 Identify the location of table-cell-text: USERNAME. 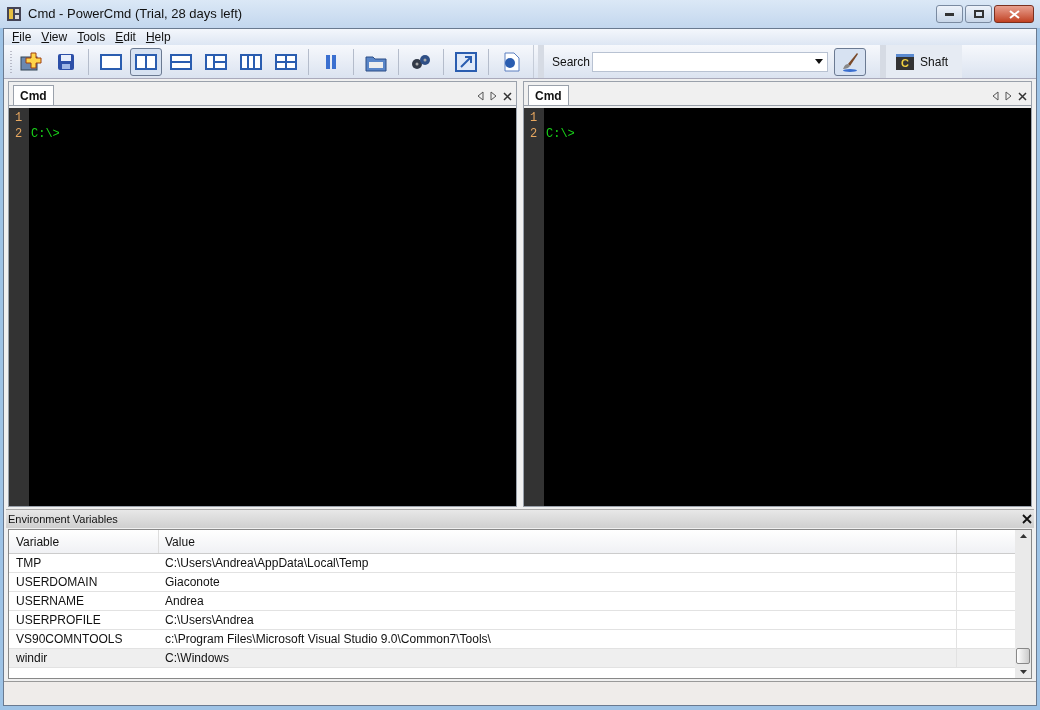
(50, 601).